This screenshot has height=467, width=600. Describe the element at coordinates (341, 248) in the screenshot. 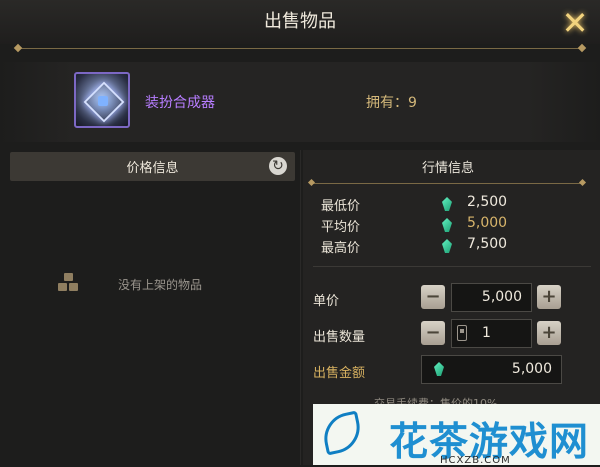

I see `highest-price-label: 最高价` at that location.